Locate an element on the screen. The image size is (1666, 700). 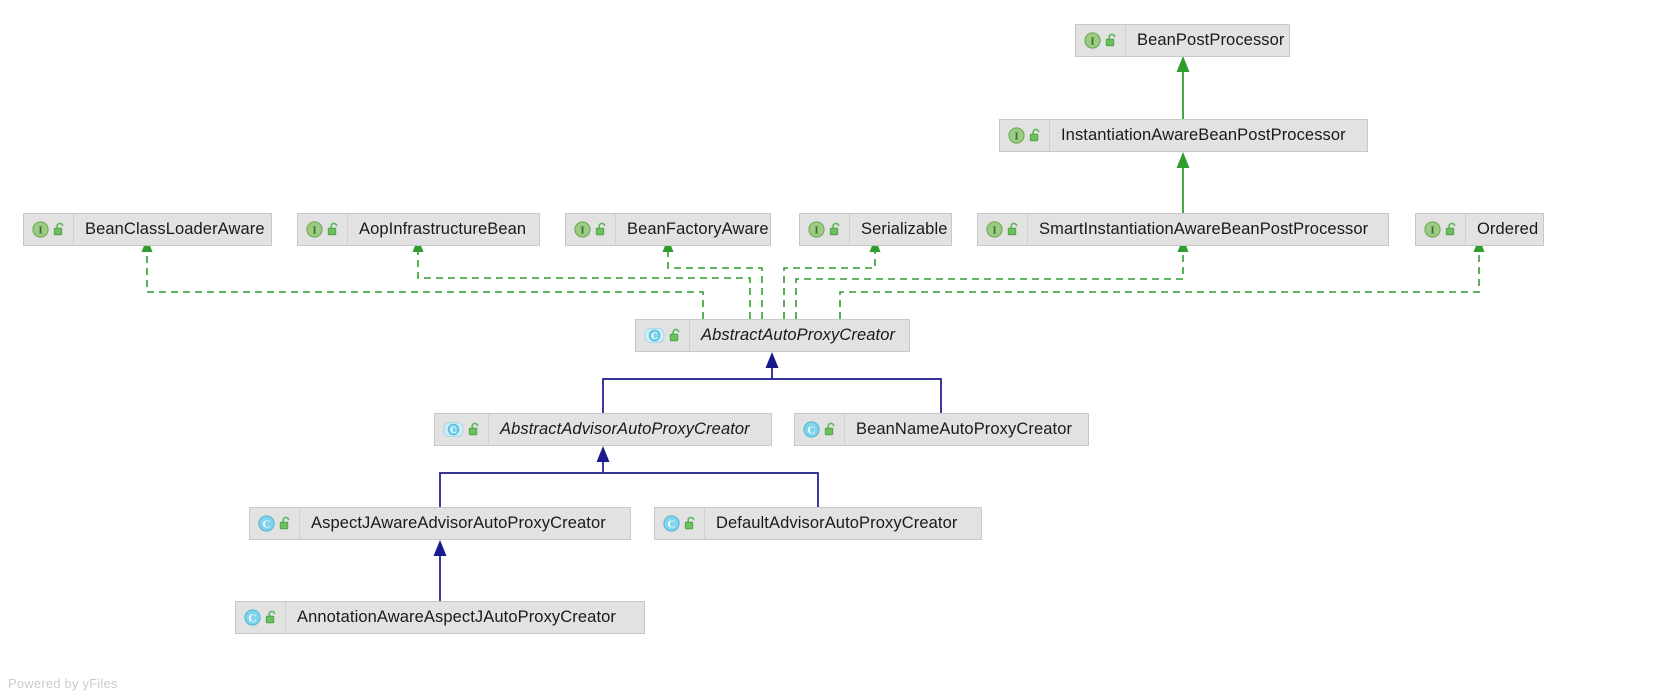
uml-node-aopinfrastructurebean: I AopInfrastructureBean is located at coordinates (418, 229).